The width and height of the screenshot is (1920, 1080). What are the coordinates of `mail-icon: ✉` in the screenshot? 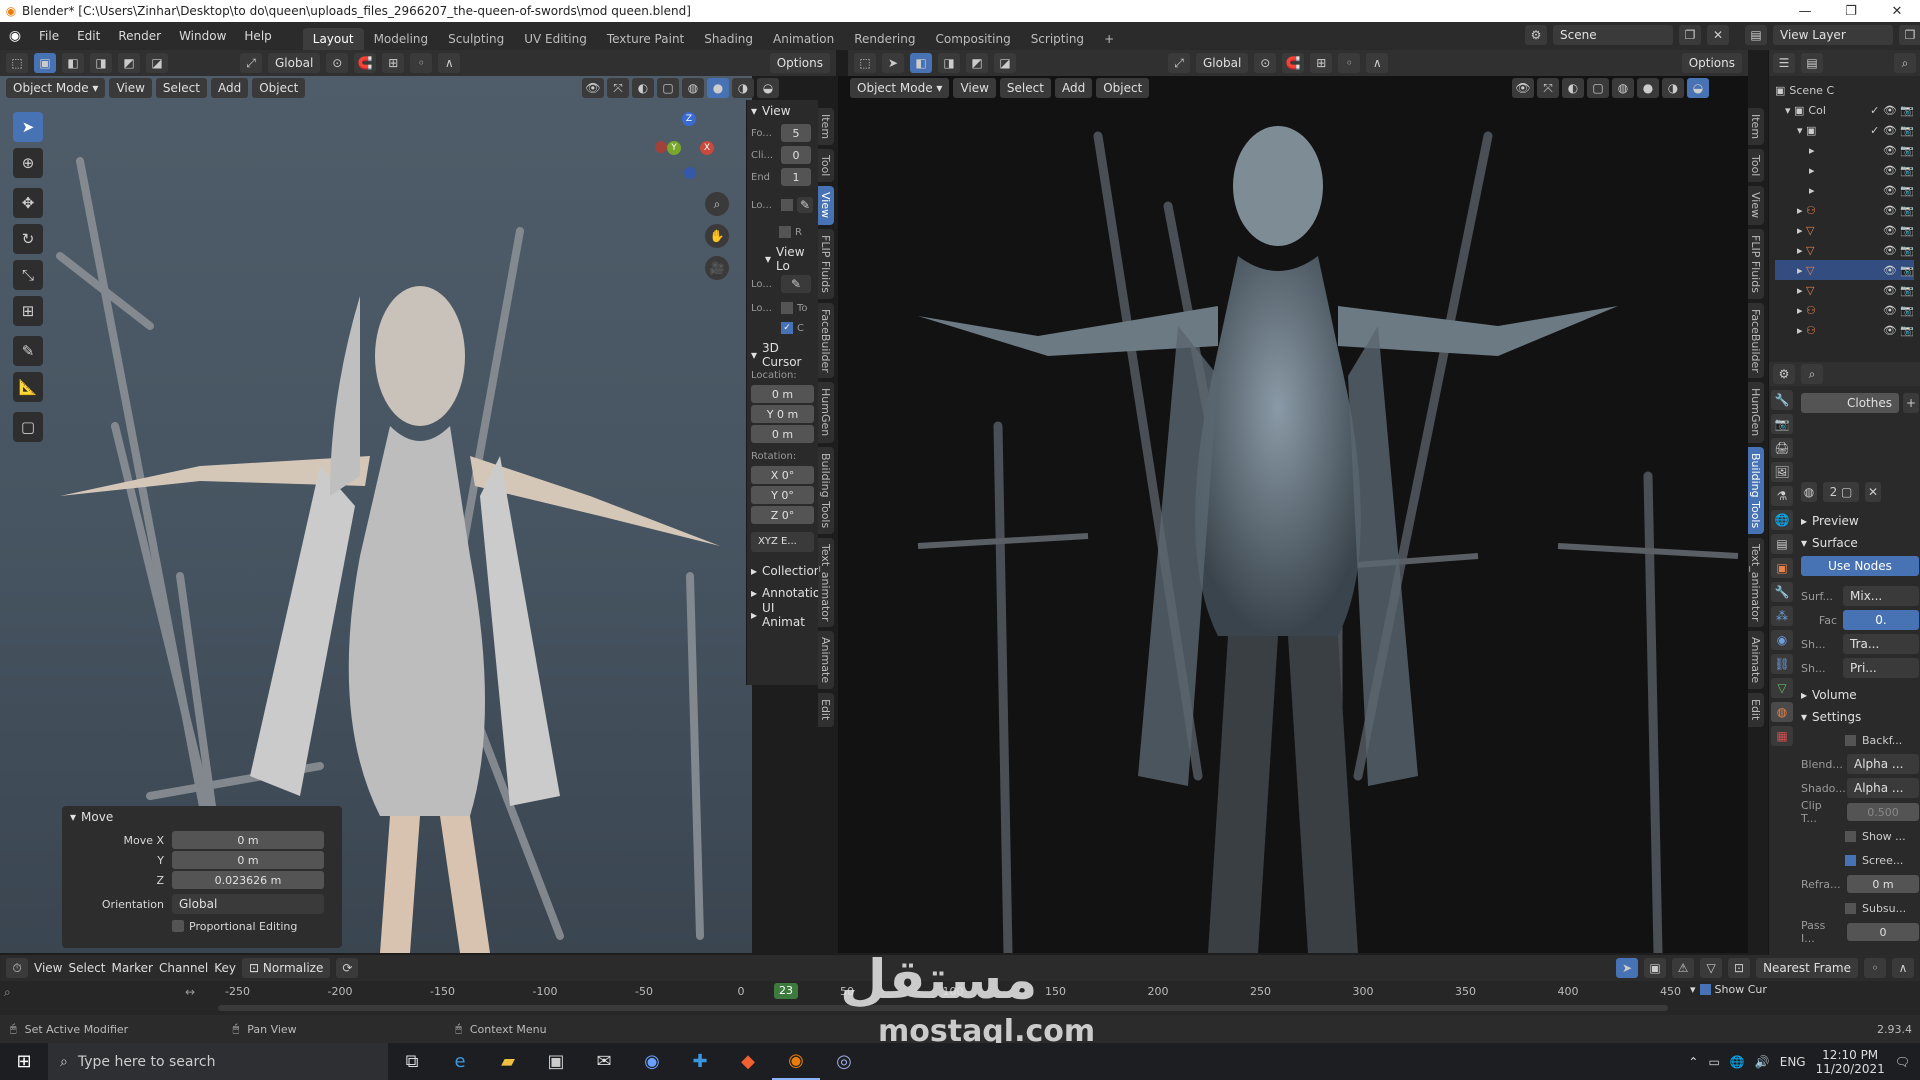 It's located at (604, 1061).